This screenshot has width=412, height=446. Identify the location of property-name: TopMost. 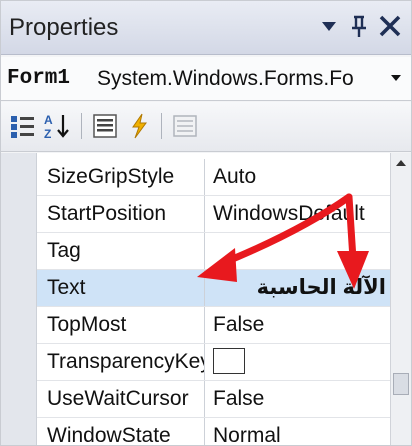
(121, 325).